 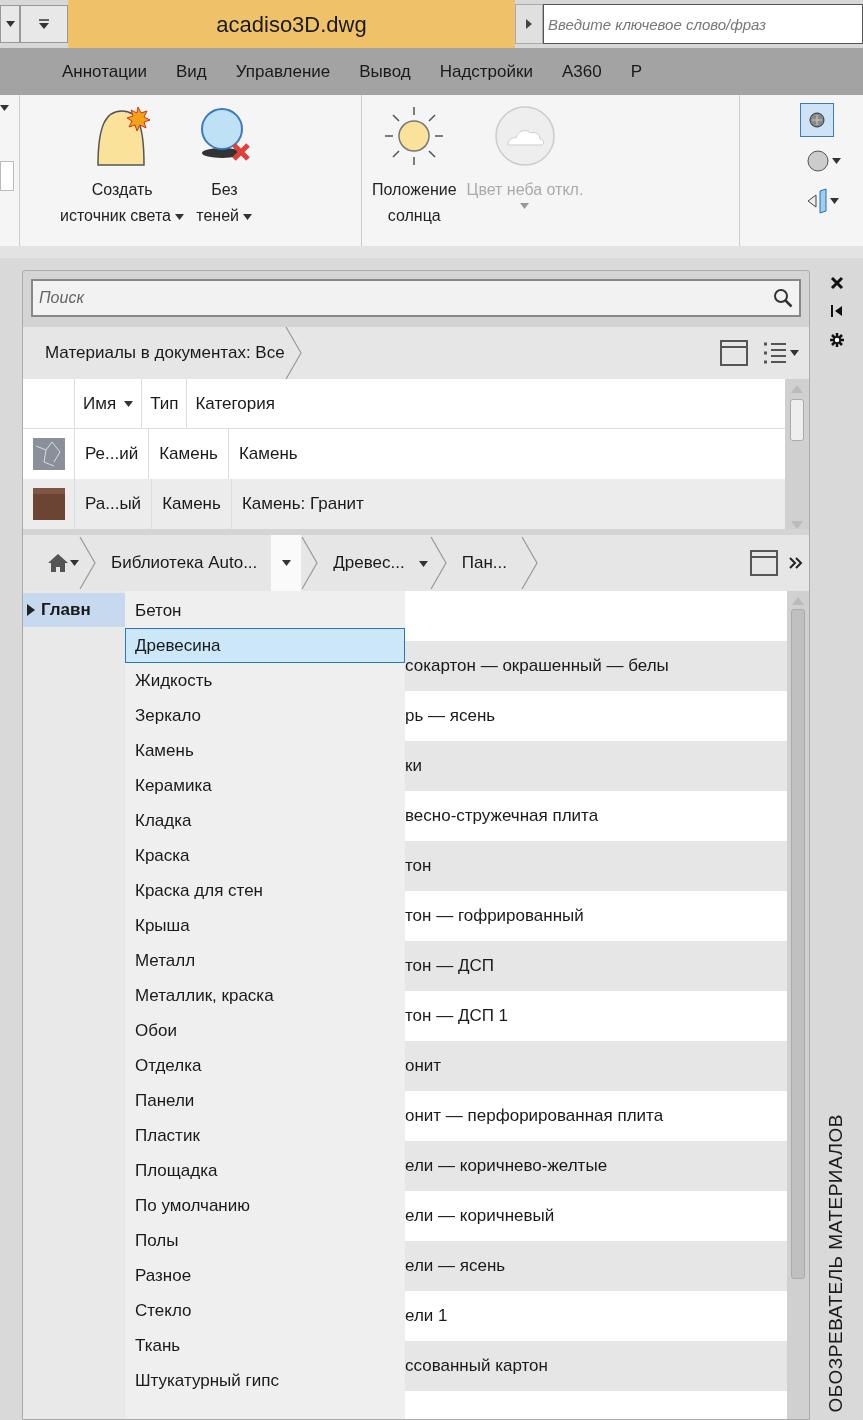 I want to click on breadcrumb-item: Материалы в документах: Все, so click(x=154, y=353).